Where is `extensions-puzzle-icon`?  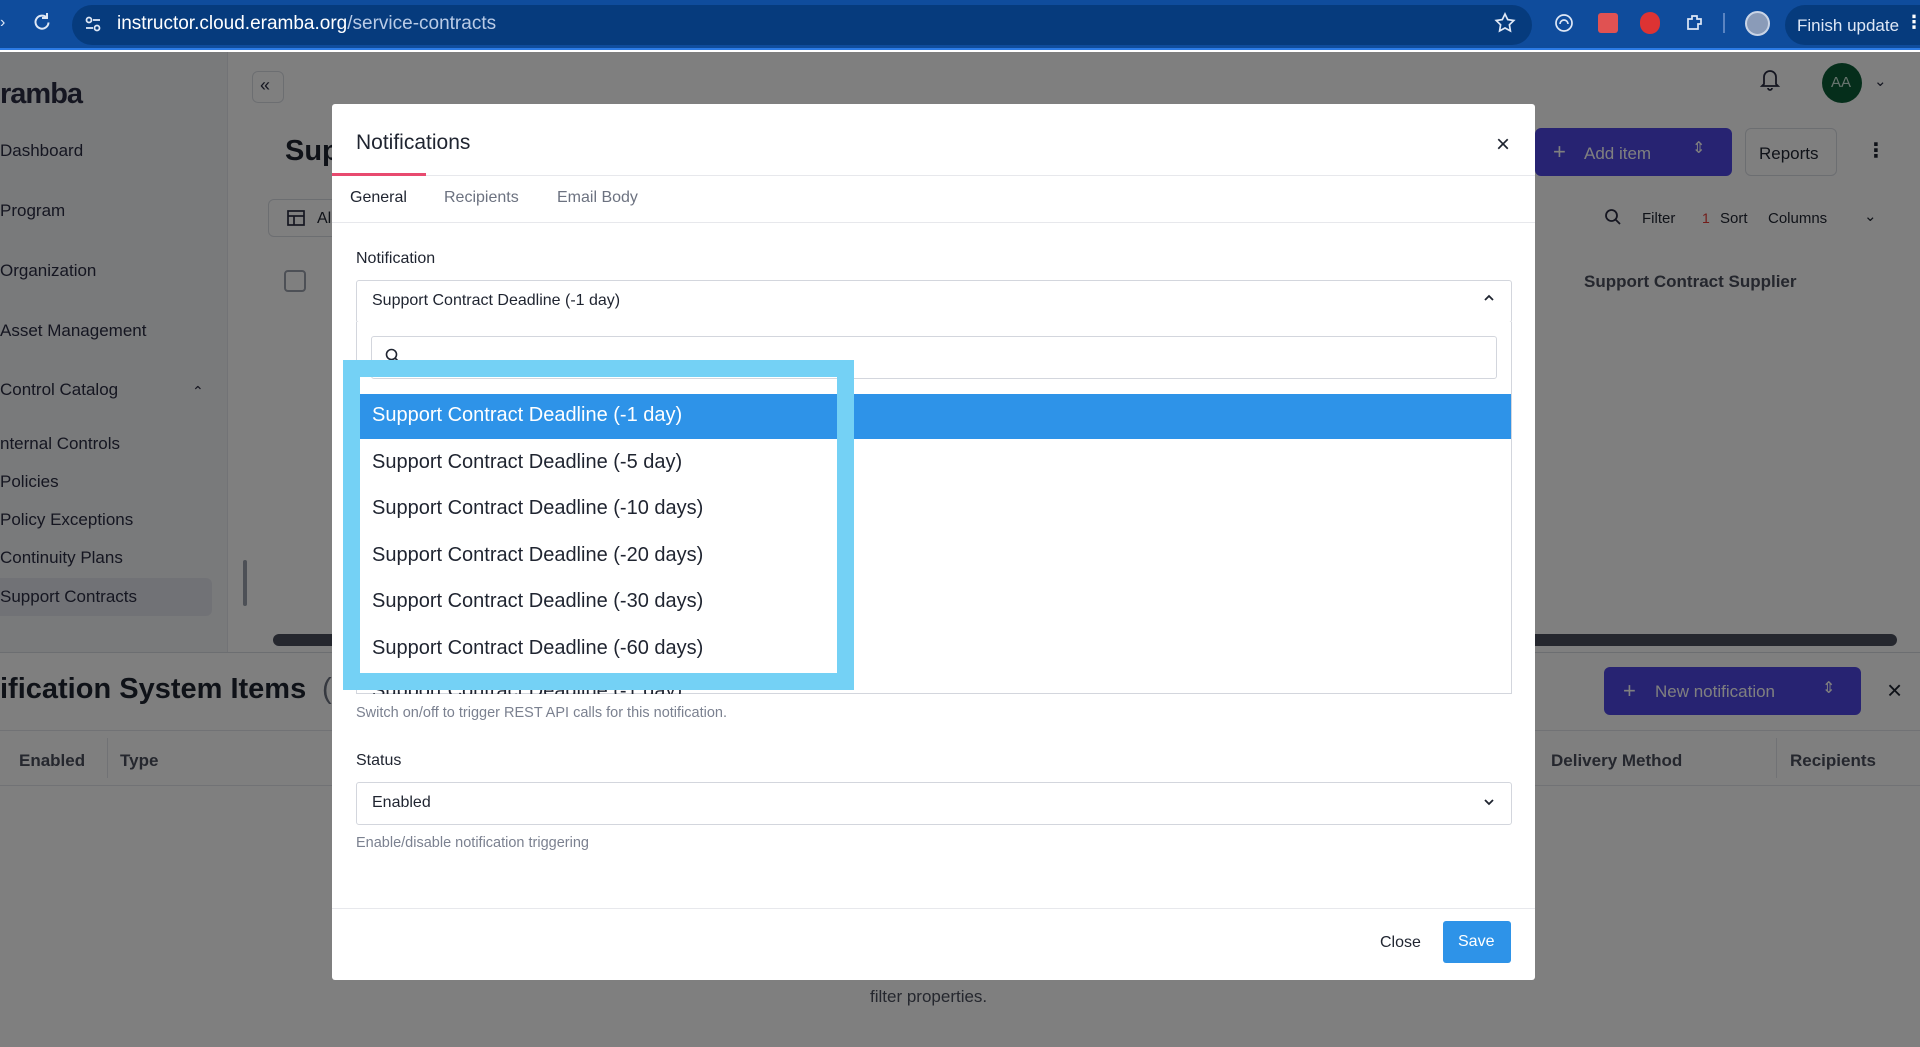
extensions-puzzle-icon is located at coordinates (1695, 23).